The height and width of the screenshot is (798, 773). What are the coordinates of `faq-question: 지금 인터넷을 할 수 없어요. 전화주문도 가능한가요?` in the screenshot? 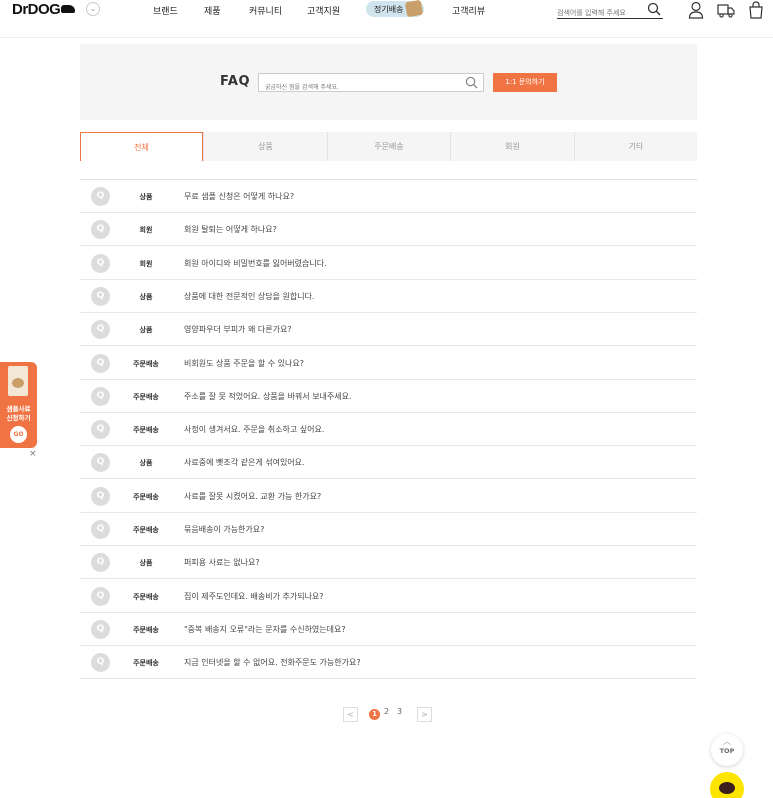 It's located at (272, 662).